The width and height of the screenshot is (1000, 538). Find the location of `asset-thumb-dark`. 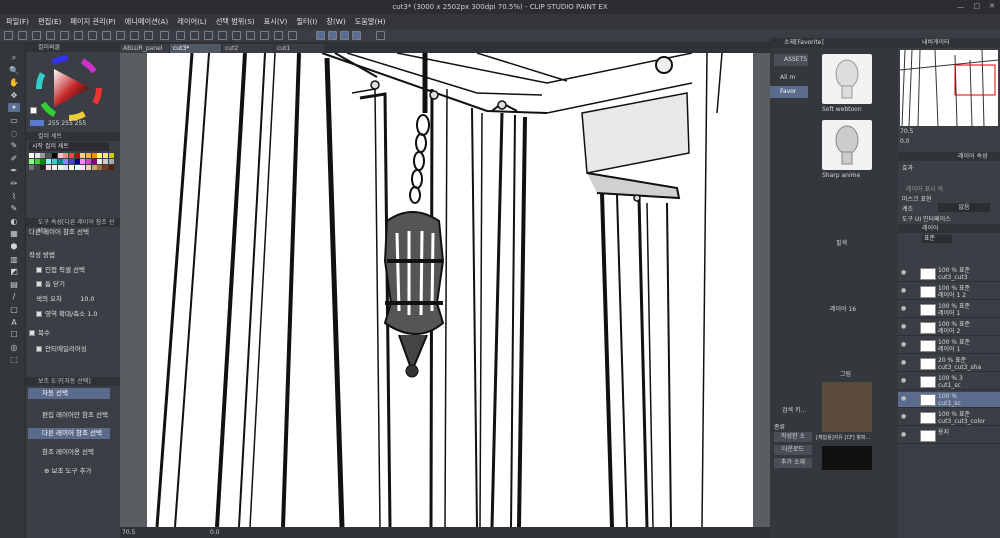

asset-thumb-dark is located at coordinates (847, 458).